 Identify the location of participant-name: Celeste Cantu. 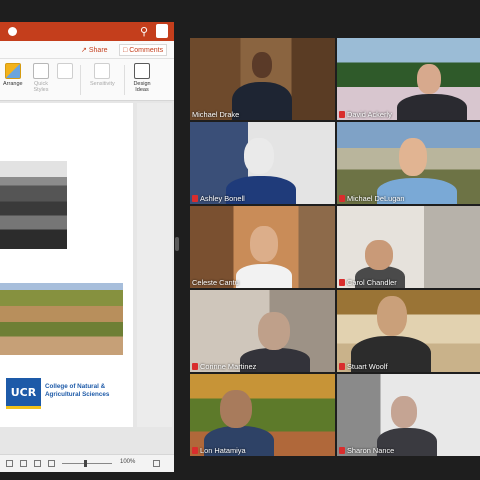
(215, 282).